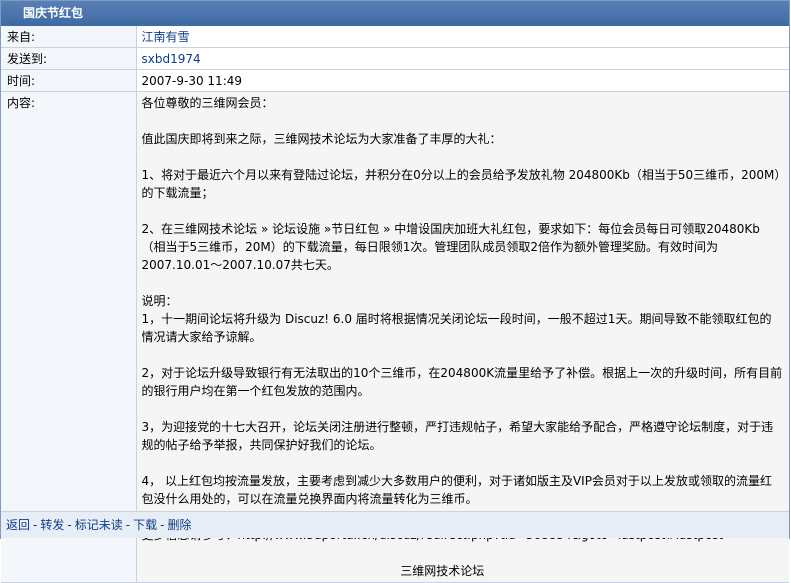 This screenshot has width=791, height=583. Describe the element at coordinates (18, 525) in the screenshot. I see `back-link: 返回` at that location.